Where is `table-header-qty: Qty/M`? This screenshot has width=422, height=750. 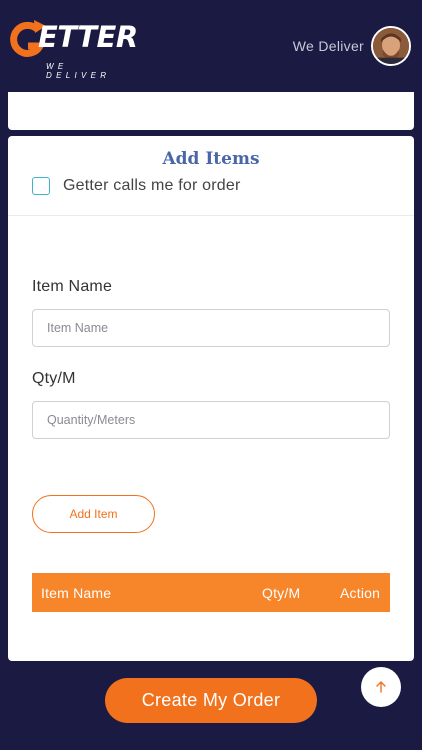
table-header-qty: Qty/M is located at coordinates (281, 593).